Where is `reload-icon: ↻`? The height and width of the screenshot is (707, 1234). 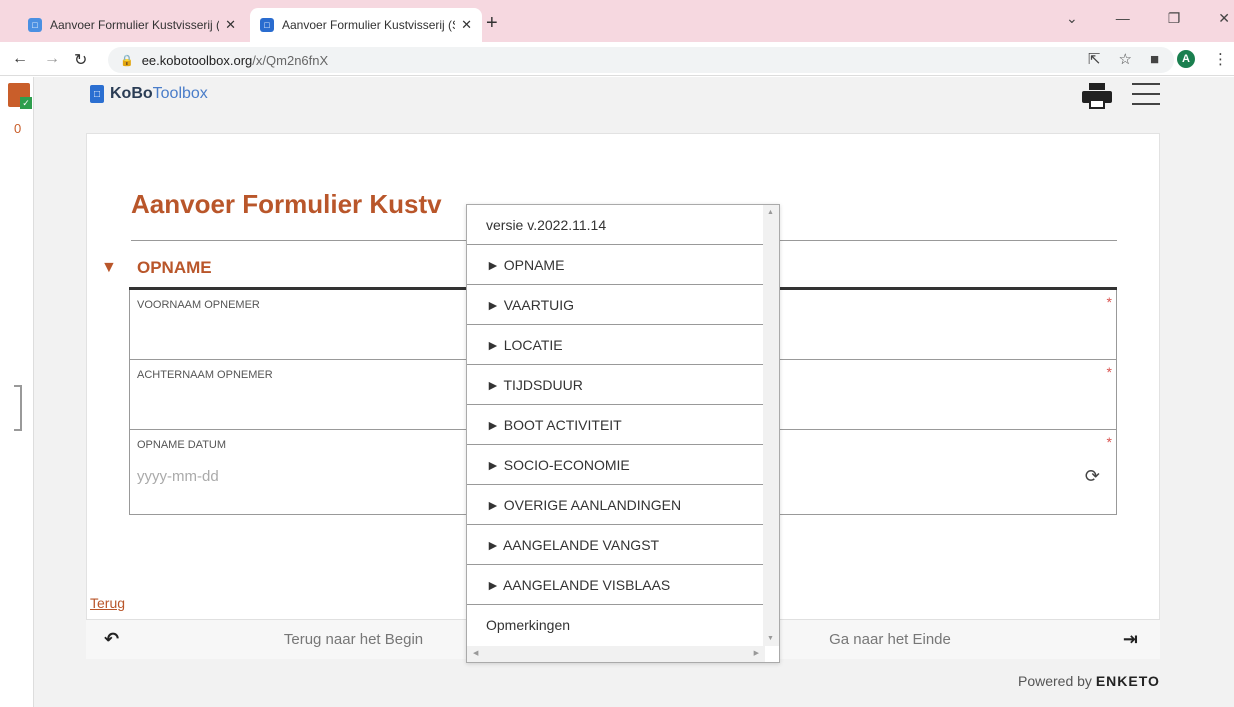
reload-icon: ↻ is located at coordinates (80, 60).